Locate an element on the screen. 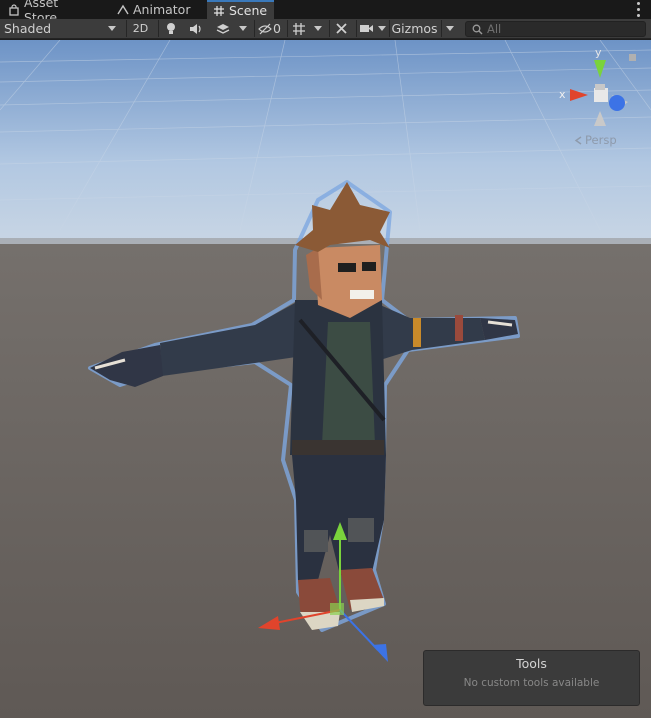  tab-label: Scene is located at coordinates (248, 10).